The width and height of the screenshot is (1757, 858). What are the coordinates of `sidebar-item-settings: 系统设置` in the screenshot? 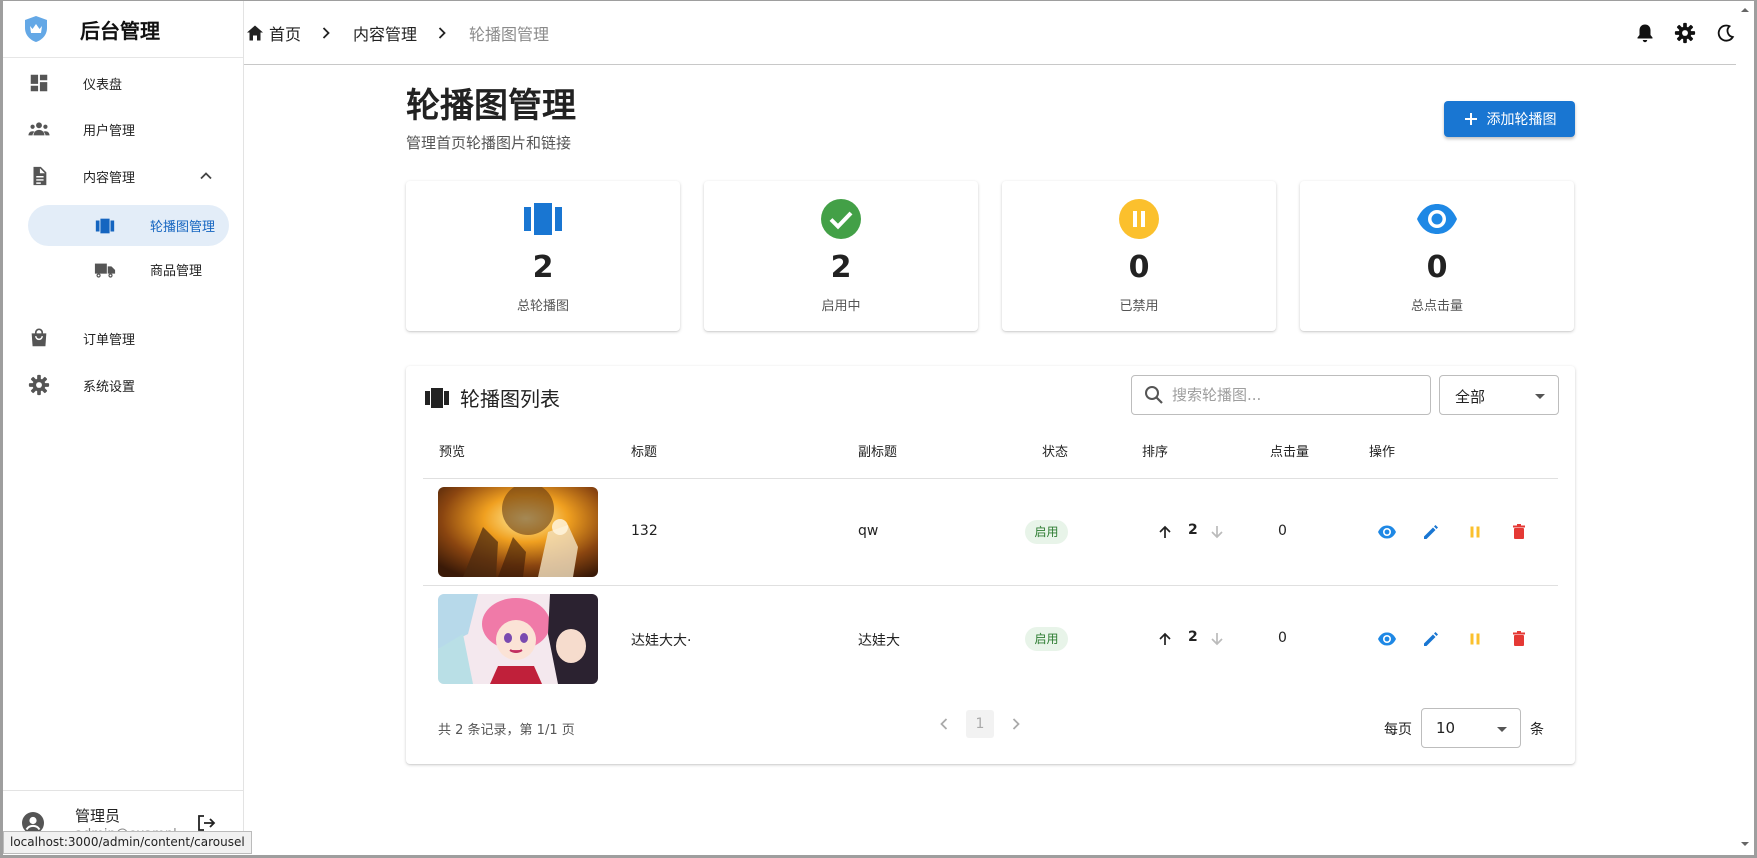 It's located at (123, 385).